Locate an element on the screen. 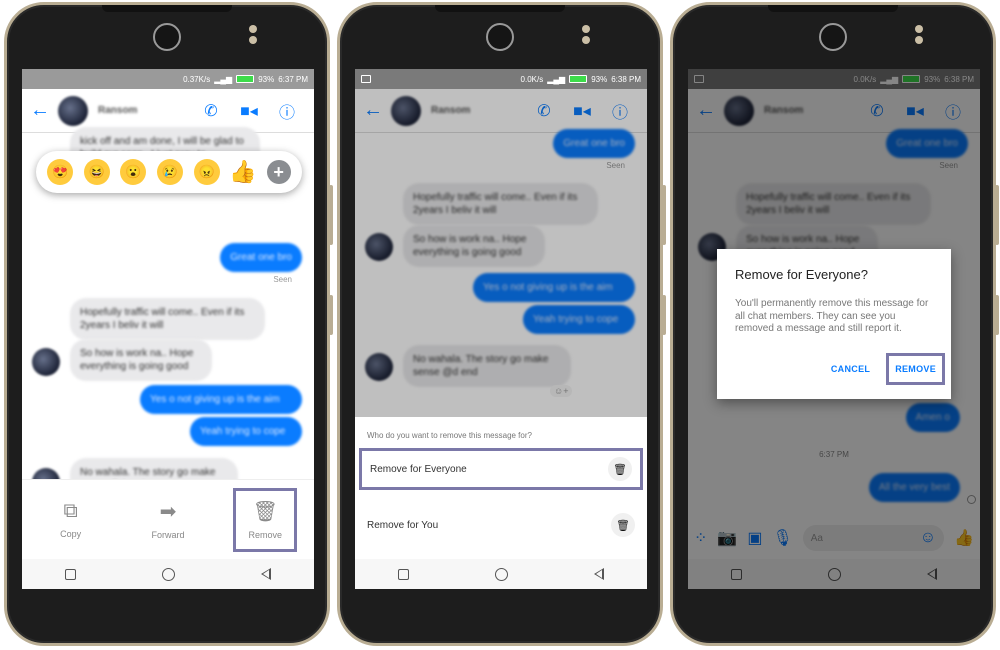 The image size is (1000, 650). message-timestamp: 6:37 PM is located at coordinates (834, 454).